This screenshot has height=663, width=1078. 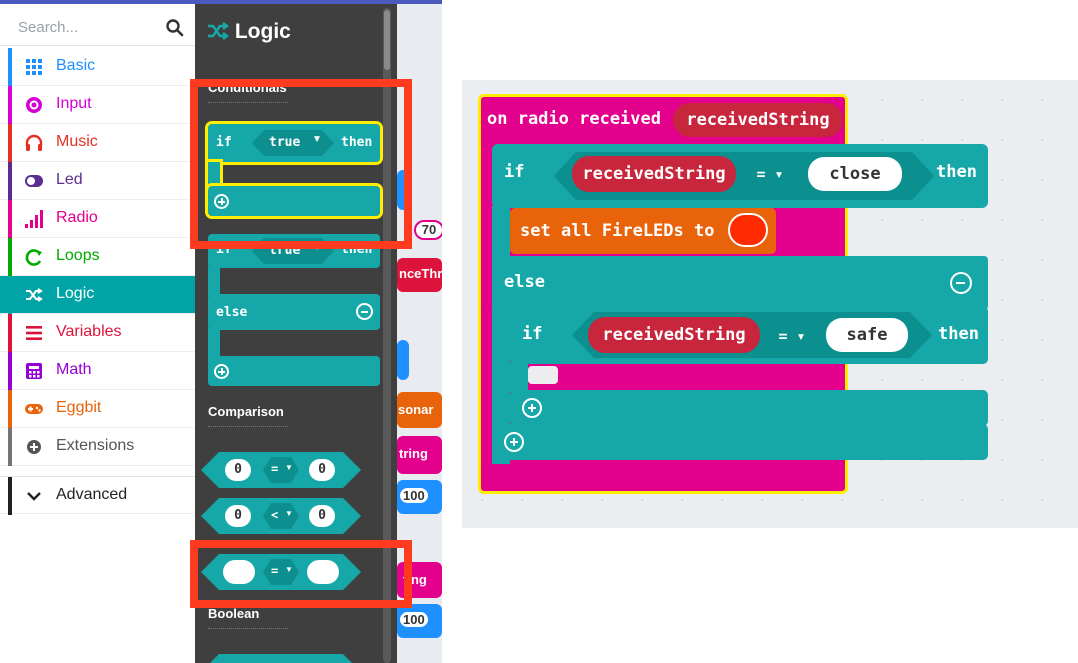 I want to click on edge-block-dropdown: 100, so click(x=419, y=497).